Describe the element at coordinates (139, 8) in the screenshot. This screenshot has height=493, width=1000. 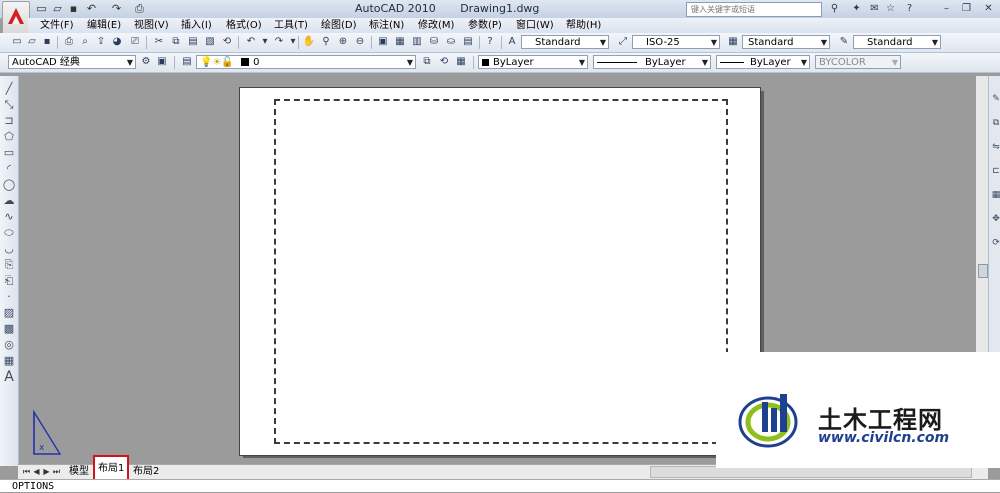
I see `print-icon: ⎙` at that location.